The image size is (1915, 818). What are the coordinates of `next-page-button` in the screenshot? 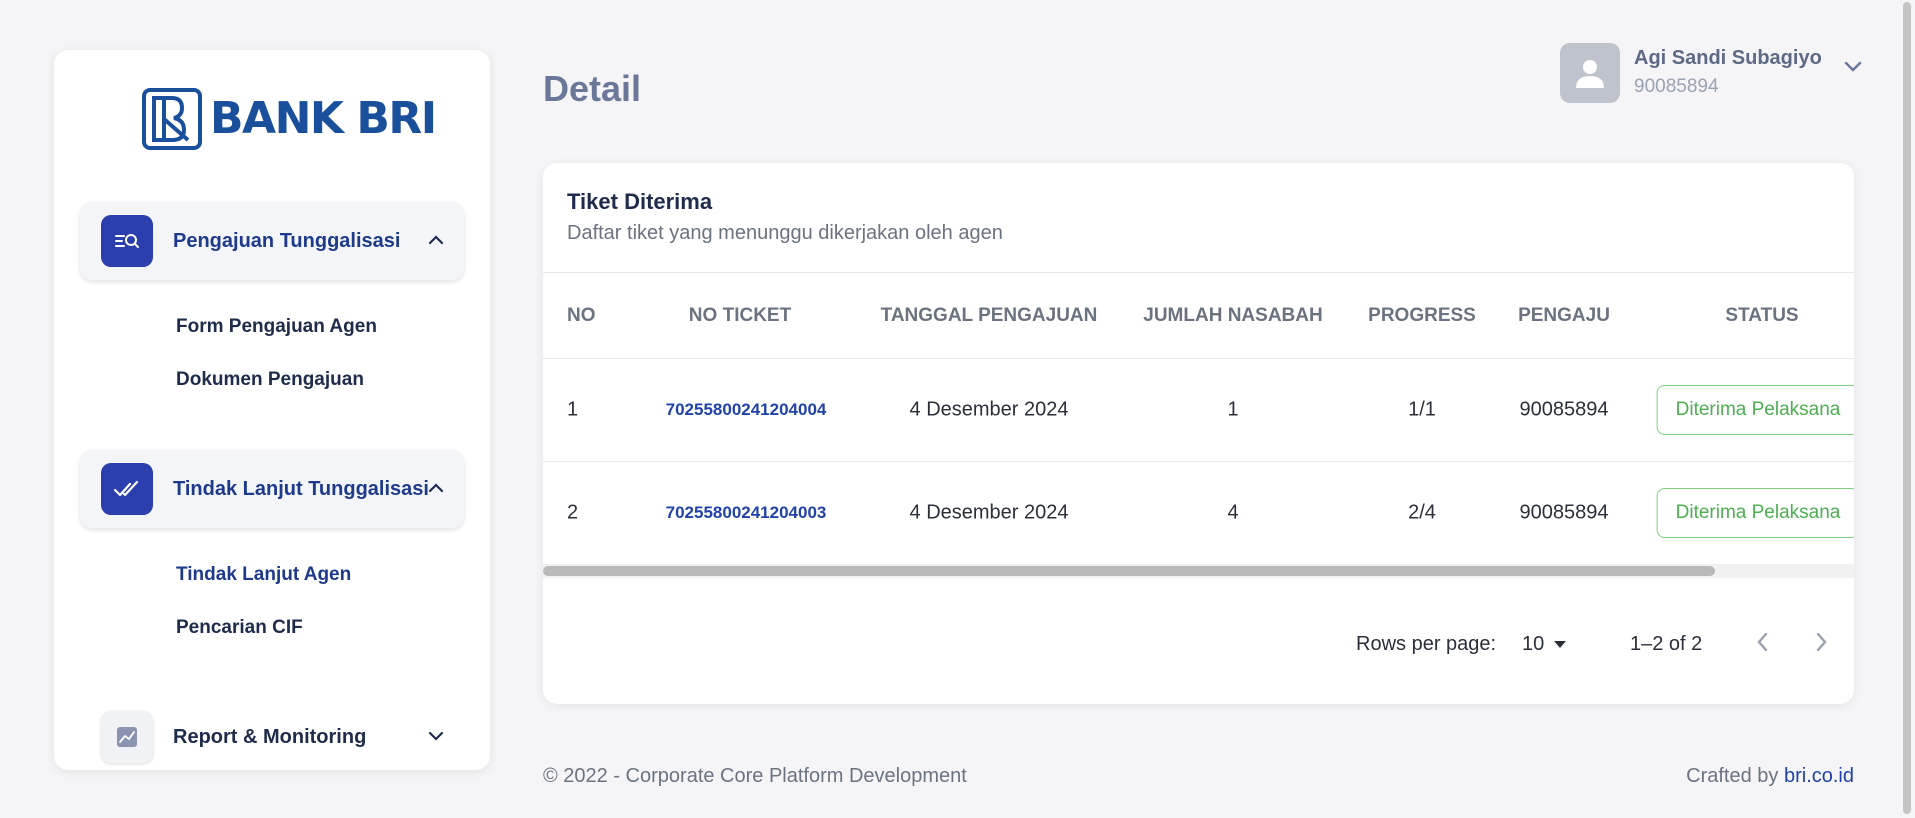 It's located at (1822, 644).